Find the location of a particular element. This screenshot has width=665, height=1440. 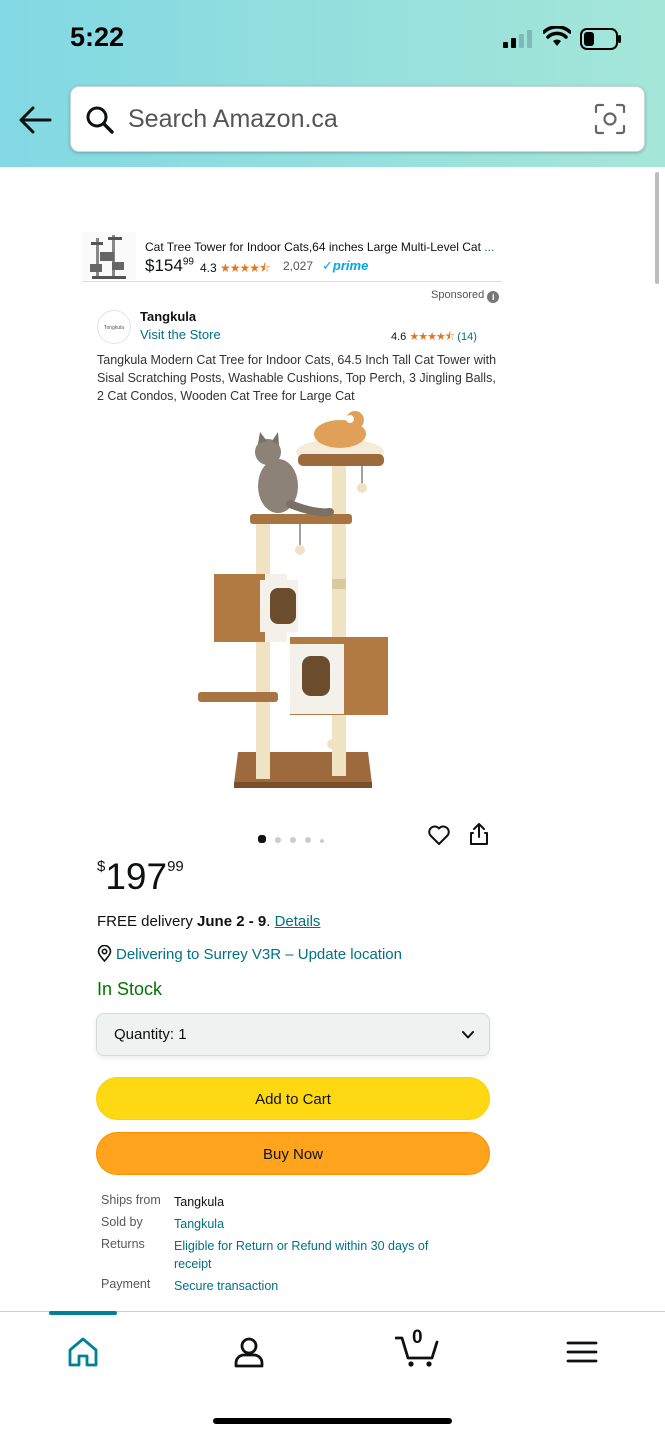

sponsored-label: Sponsored i is located at coordinates (465, 296).